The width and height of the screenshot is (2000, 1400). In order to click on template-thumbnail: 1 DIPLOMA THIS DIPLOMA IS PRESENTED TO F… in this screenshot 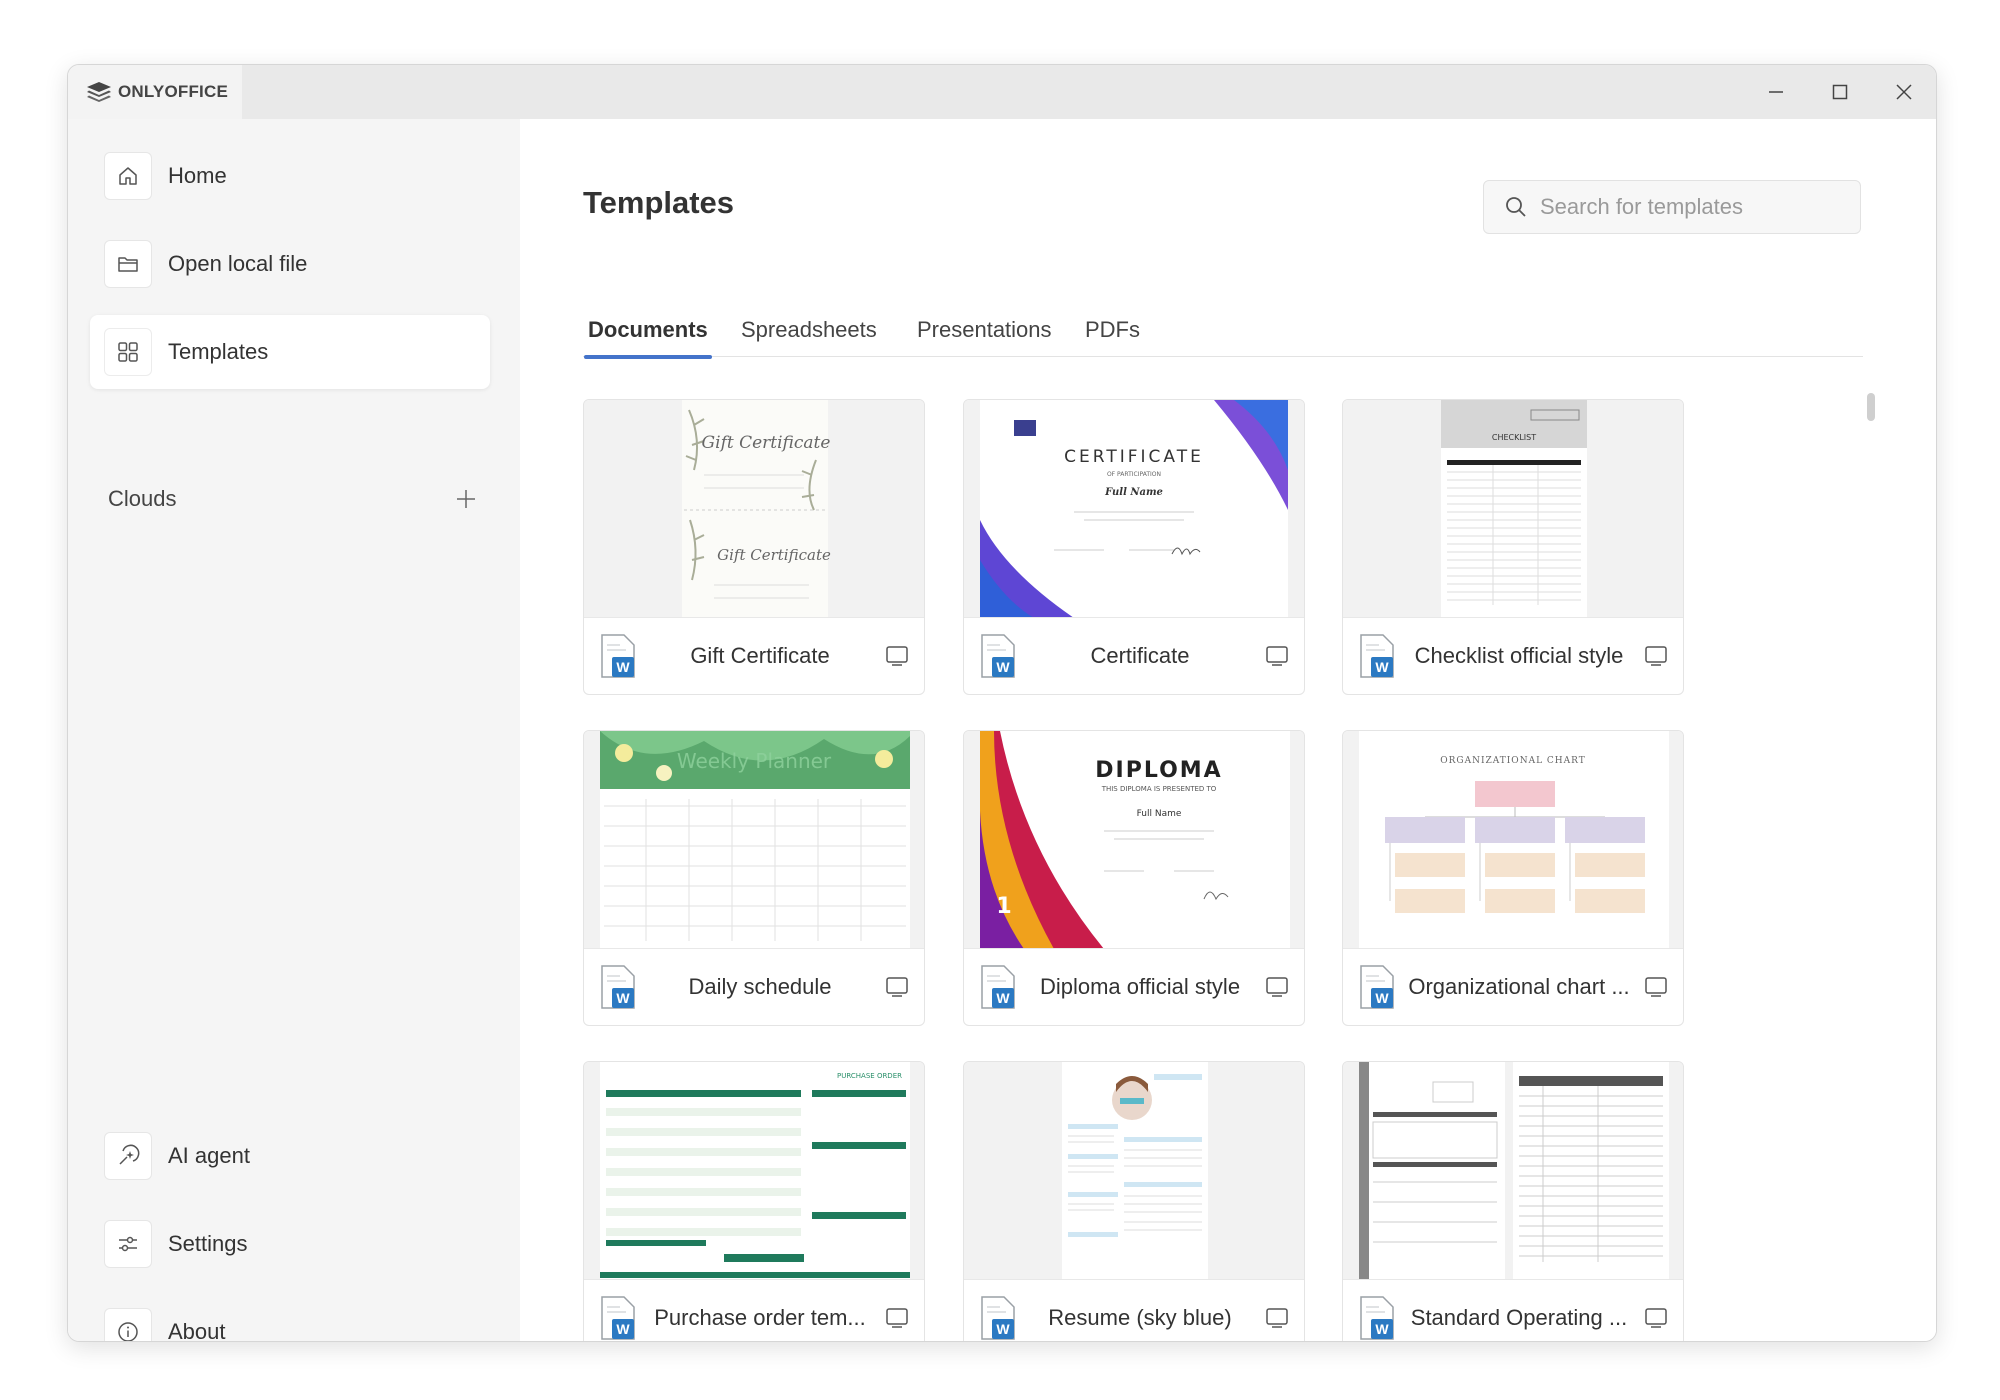, I will do `click(1134, 840)`.